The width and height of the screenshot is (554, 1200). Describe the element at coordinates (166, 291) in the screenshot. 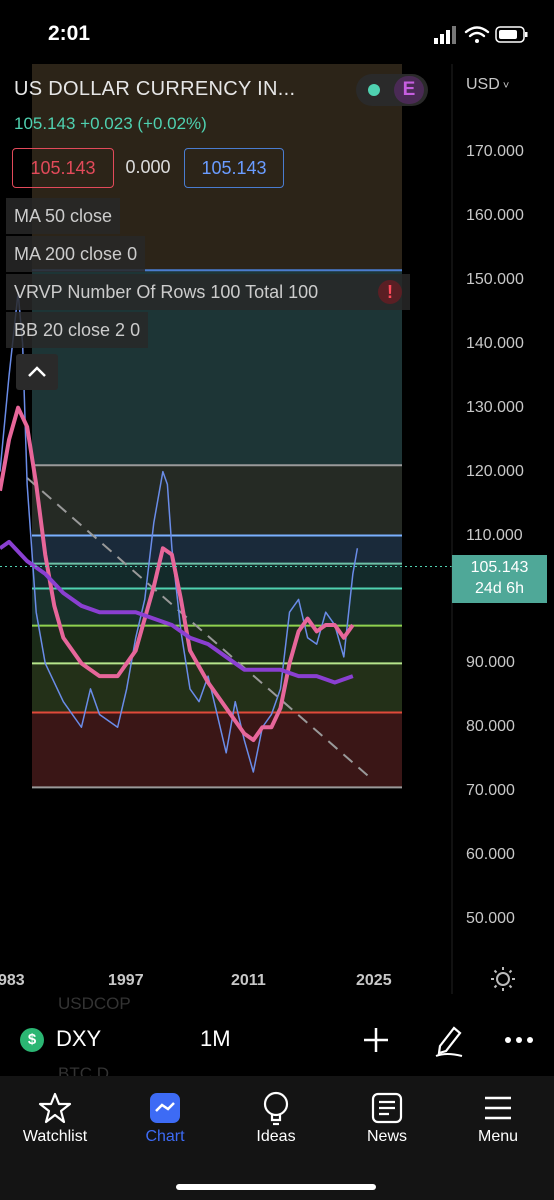

I see `indicator-vrvp-label: VRVP Number Of Rows 100 Total 100` at that location.